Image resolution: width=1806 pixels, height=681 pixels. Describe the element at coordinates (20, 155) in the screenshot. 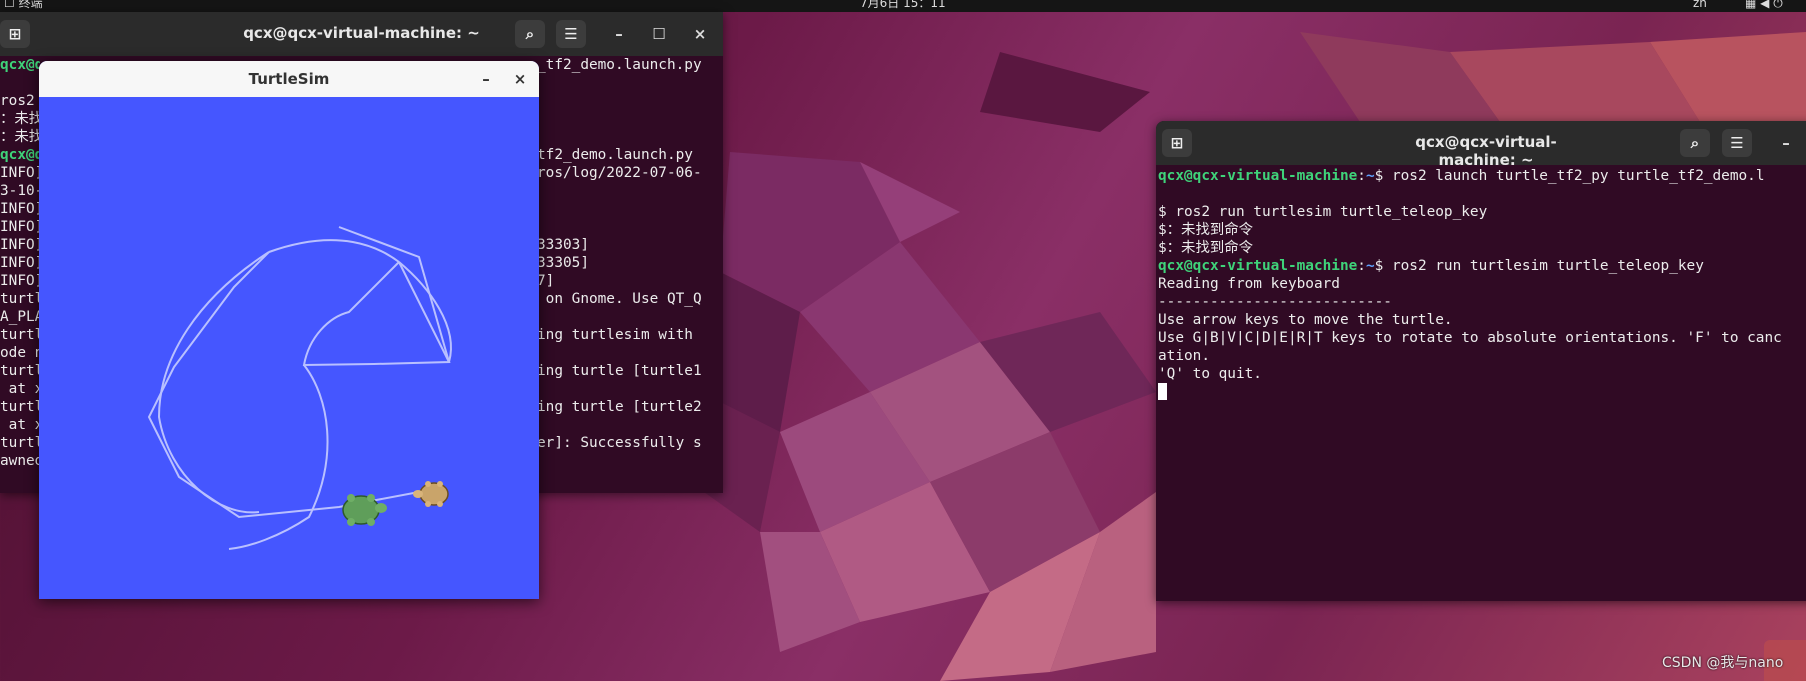

I see `terminal-line: qcx@qc` at that location.